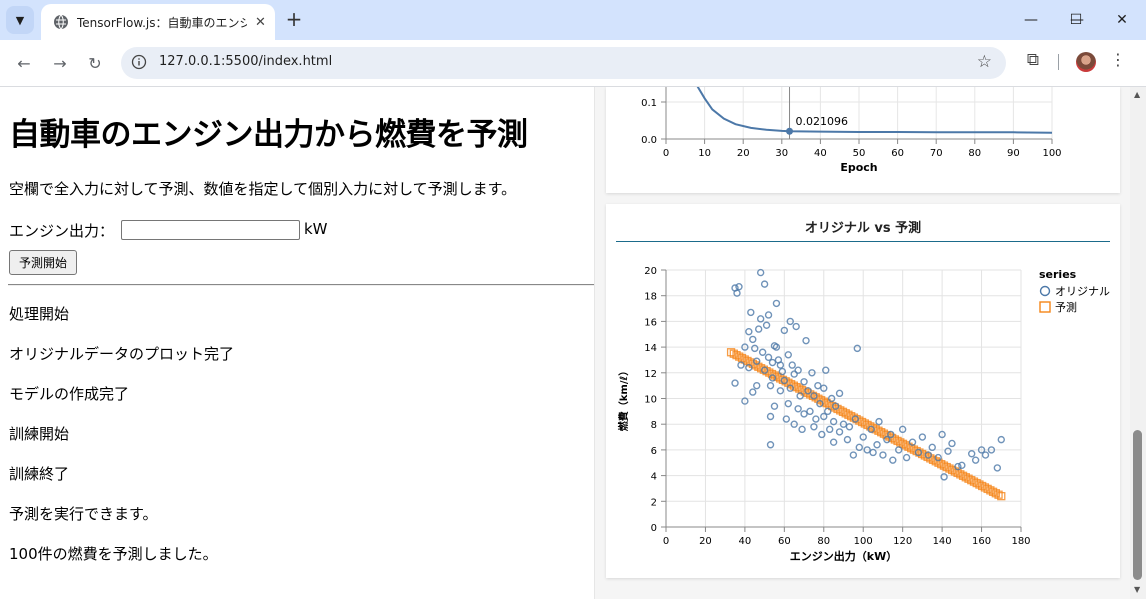 The height and width of the screenshot is (599, 1146). I want to click on scatter-x-tick-label: 140, so click(942, 541).